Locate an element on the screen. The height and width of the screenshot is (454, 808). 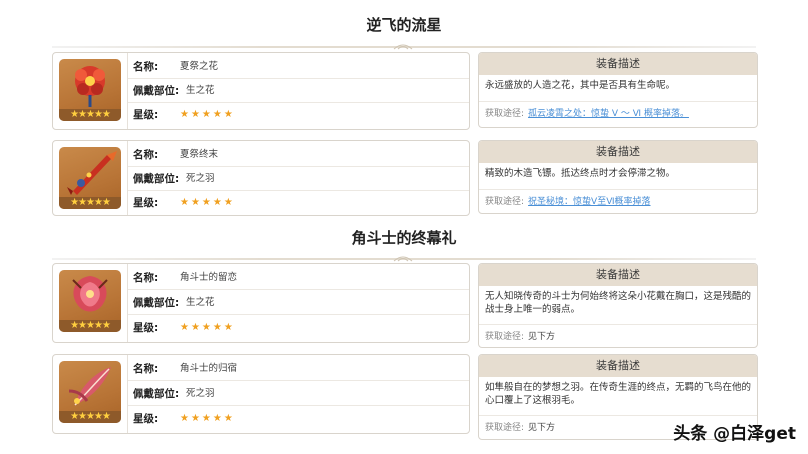
source-row: 获取途径: 祝圣秘境：惊蛰Ⅴ至Ⅵ概率掉落 is located at coordinates (618, 201).